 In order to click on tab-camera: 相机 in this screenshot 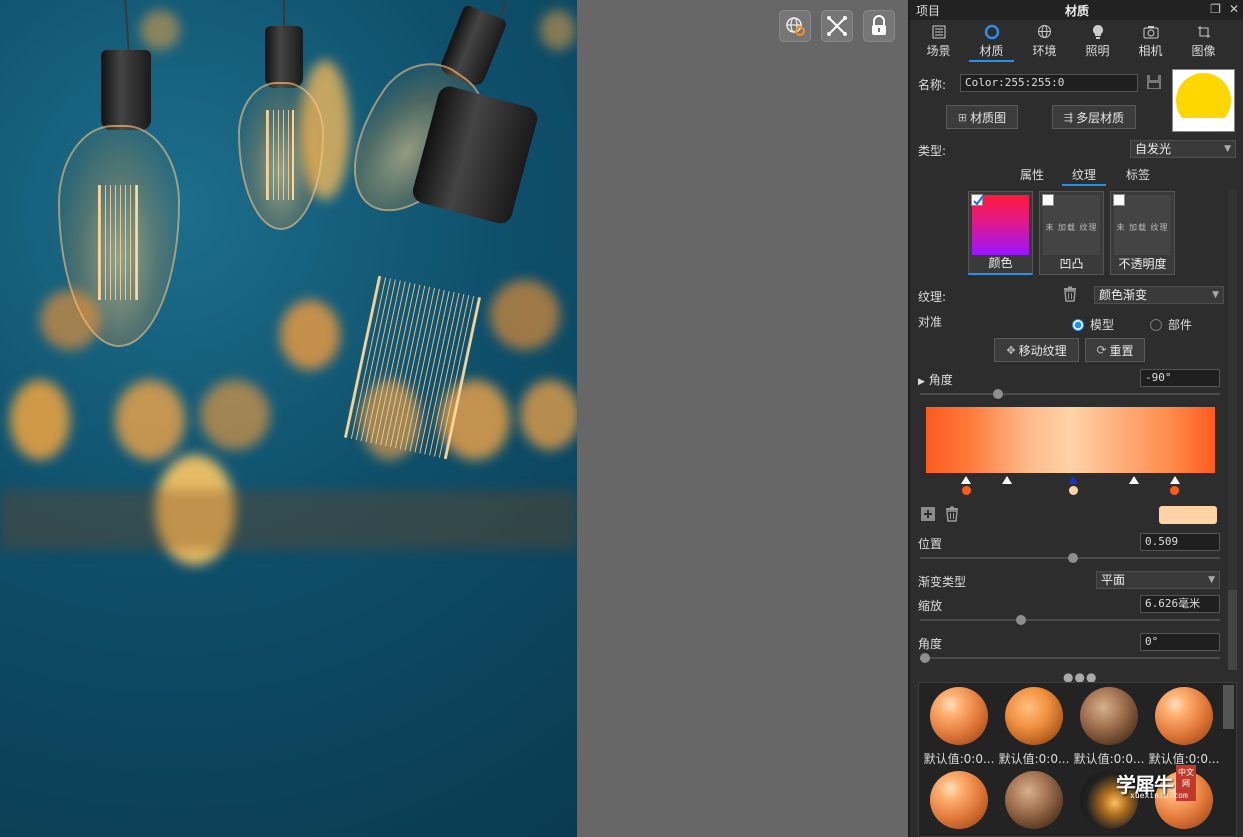, I will do `click(1150, 41)`.